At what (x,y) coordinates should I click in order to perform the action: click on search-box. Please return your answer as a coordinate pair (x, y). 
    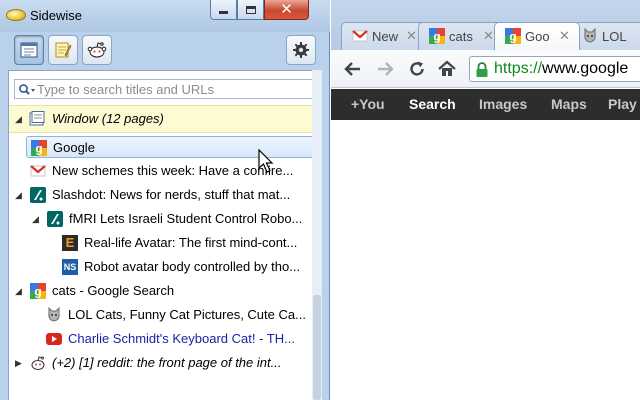
    Looking at the image, I should click on (164, 89).